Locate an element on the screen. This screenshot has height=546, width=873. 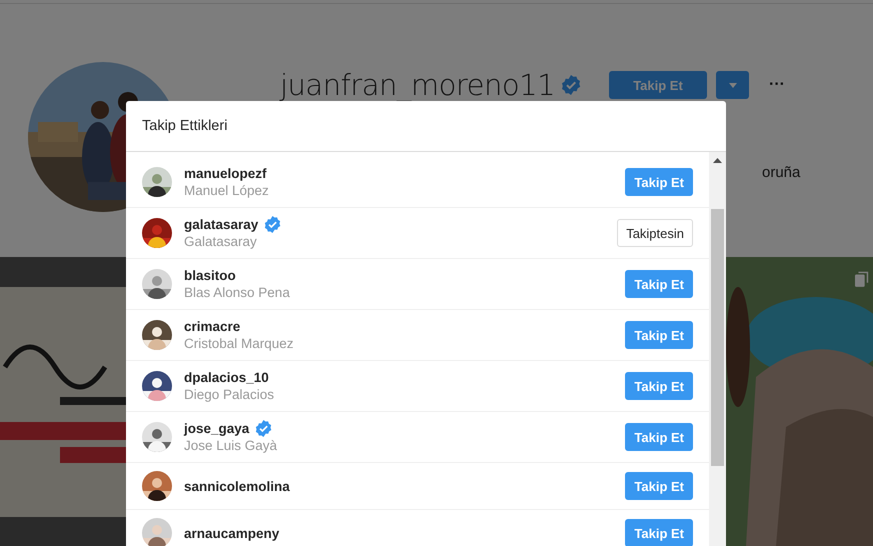
scroll-up-icon is located at coordinates (717, 160).